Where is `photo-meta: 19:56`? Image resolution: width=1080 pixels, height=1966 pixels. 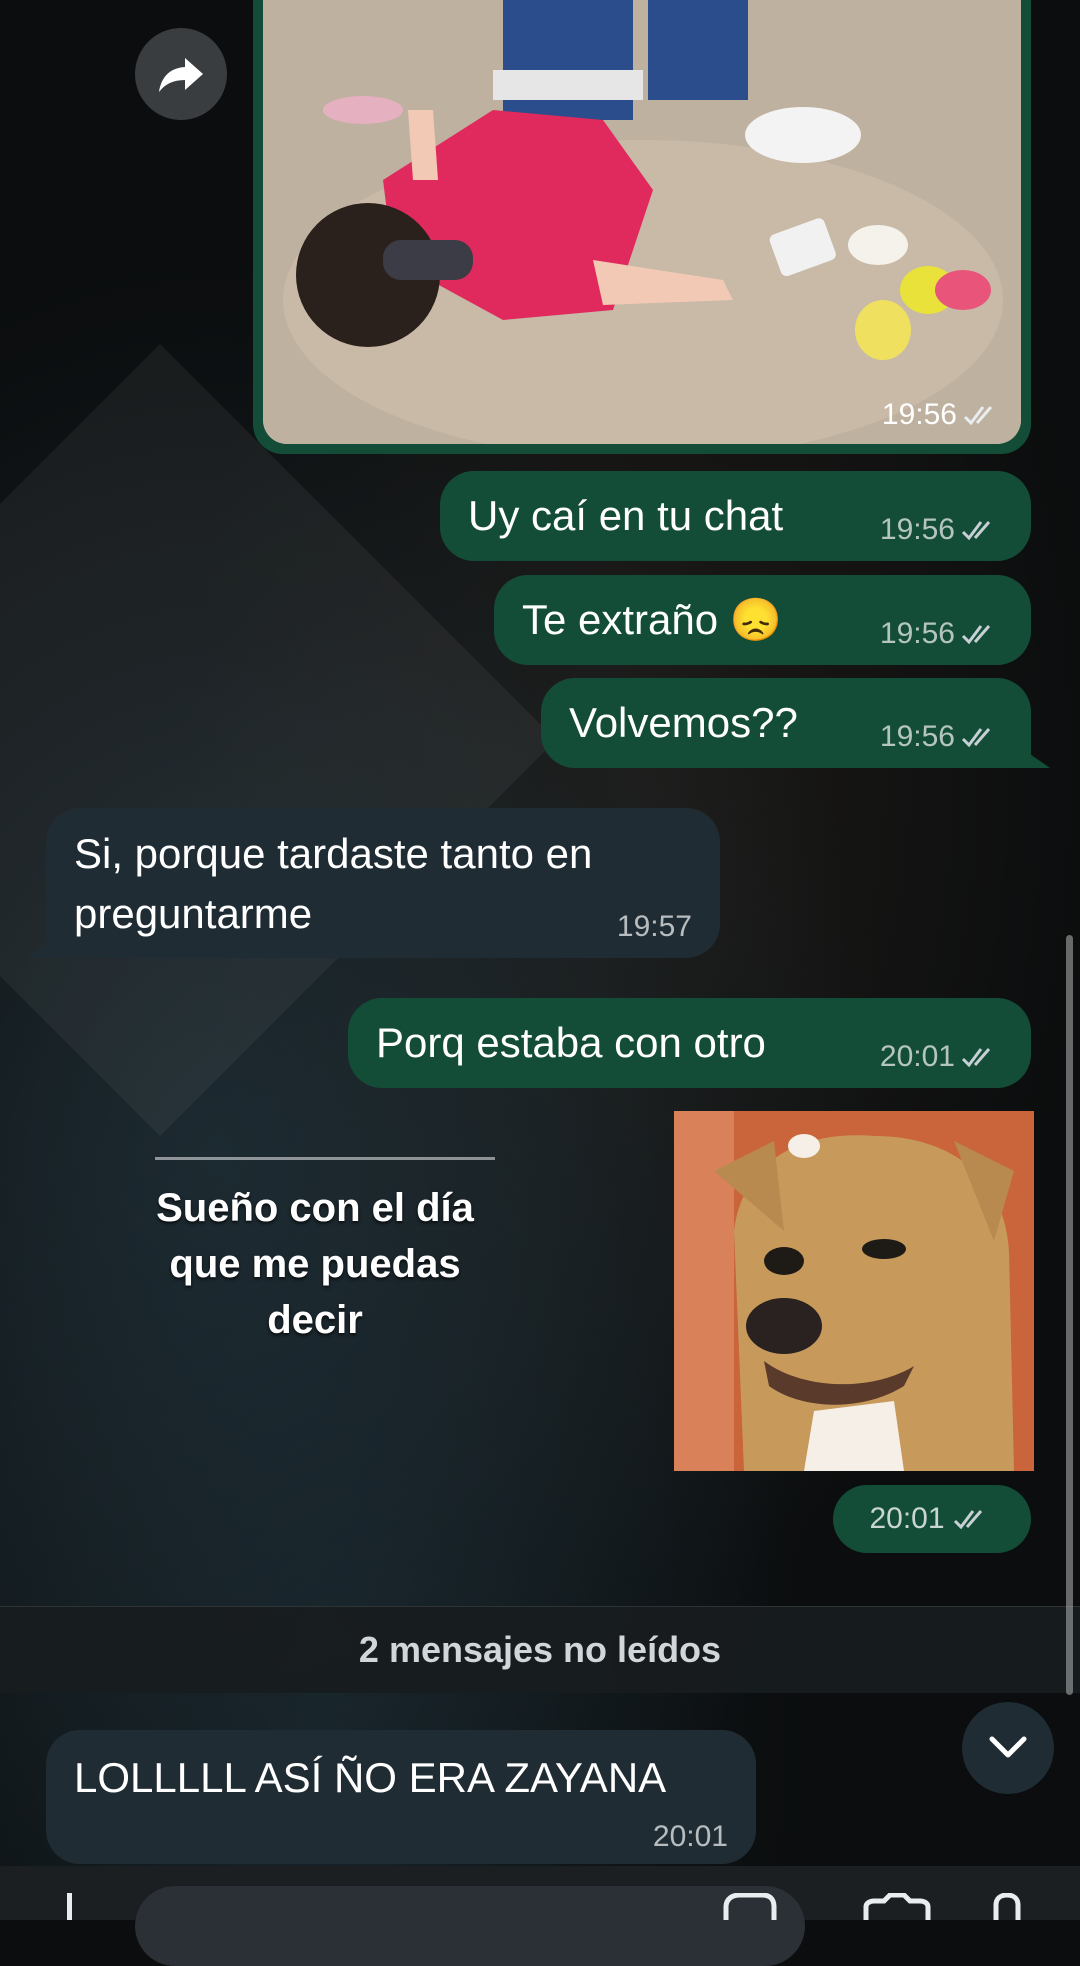 photo-meta: 19:56 is located at coordinates (943, 415).